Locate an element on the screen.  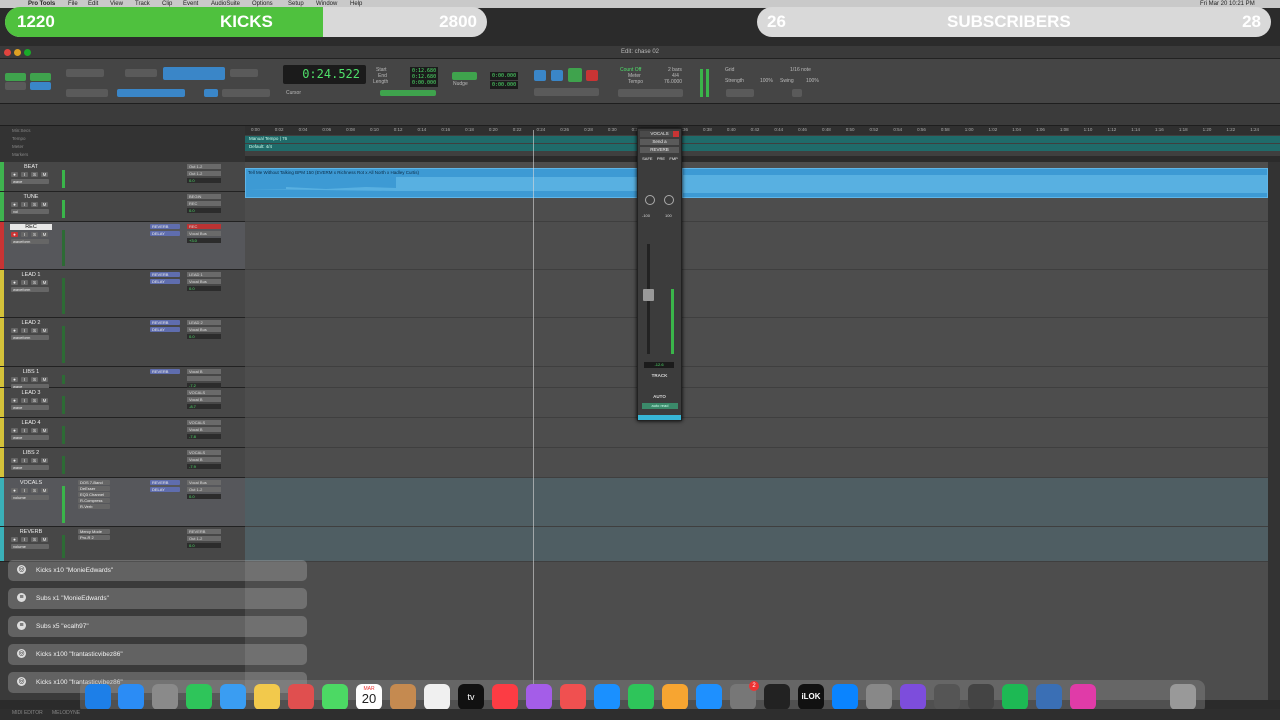
track-view-selector: volume is located at coordinates (30, 497).